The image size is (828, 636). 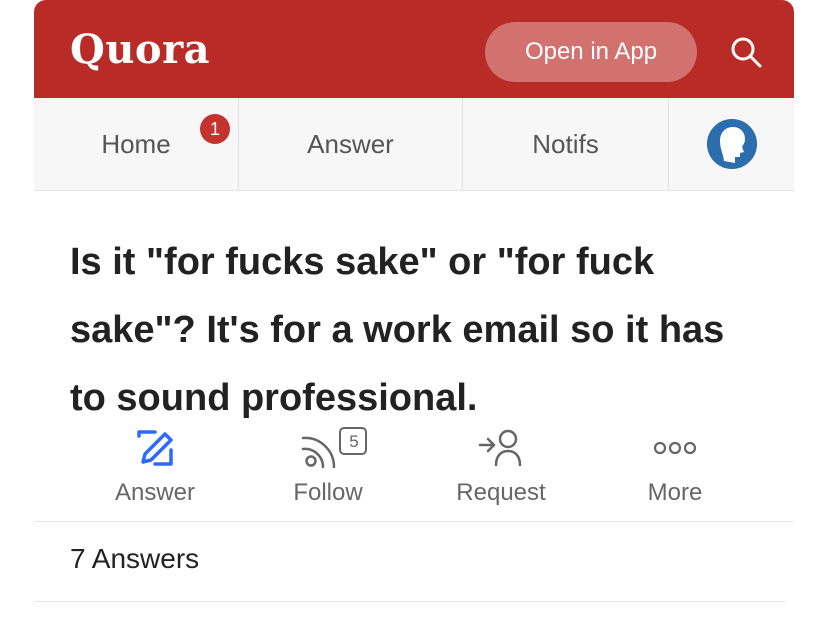 What do you see at coordinates (328, 467) in the screenshot?
I see `follow-button: 5 Follow` at bounding box center [328, 467].